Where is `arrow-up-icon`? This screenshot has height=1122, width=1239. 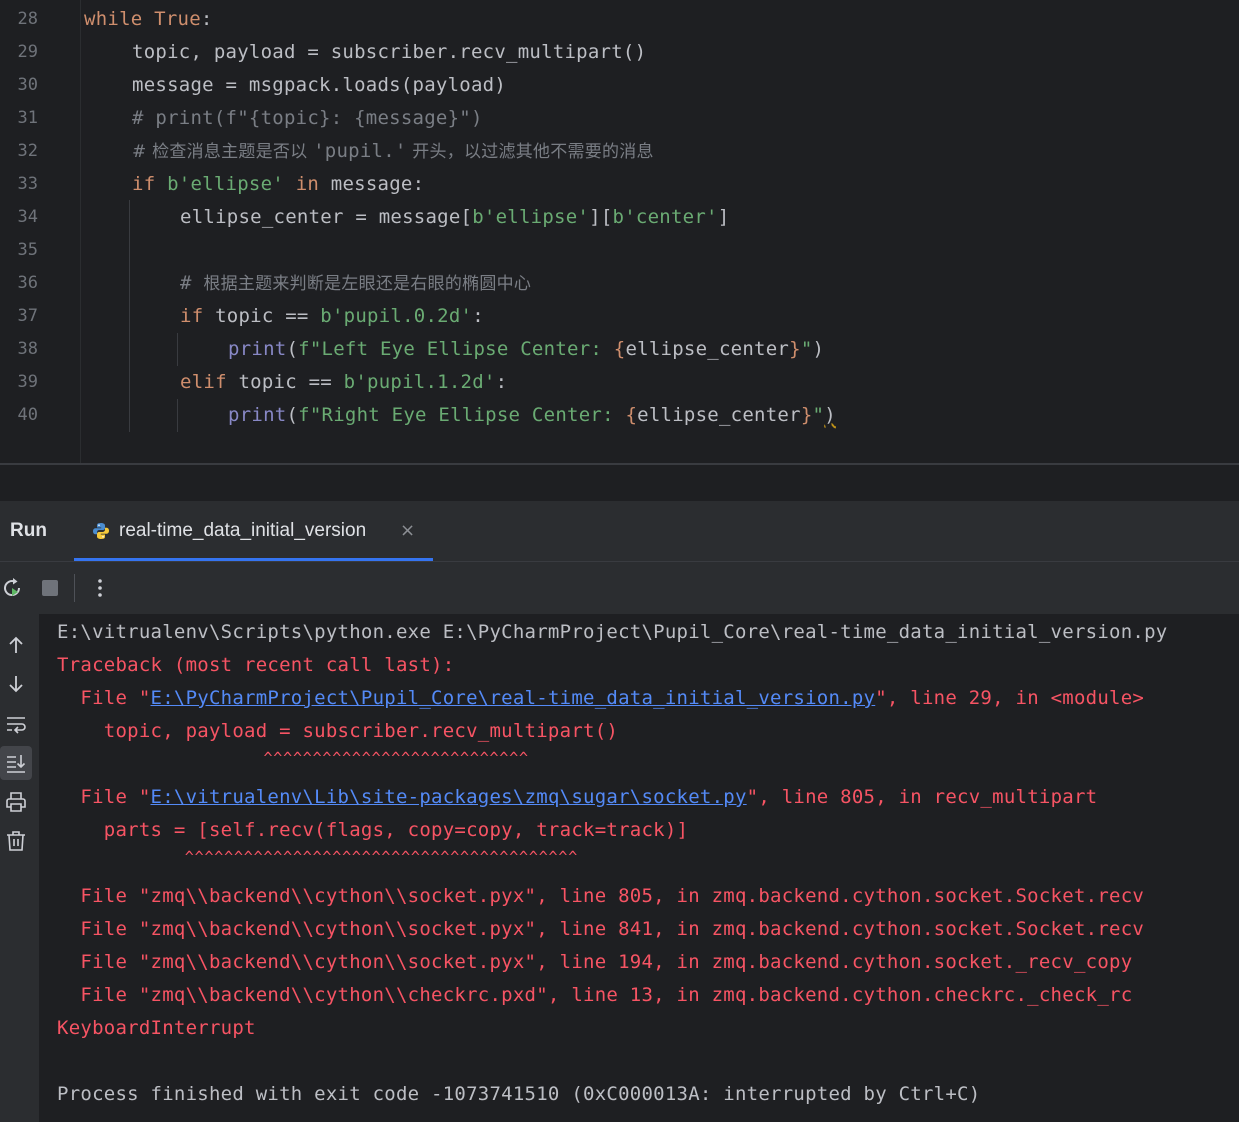
arrow-up-icon is located at coordinates (16, 645).